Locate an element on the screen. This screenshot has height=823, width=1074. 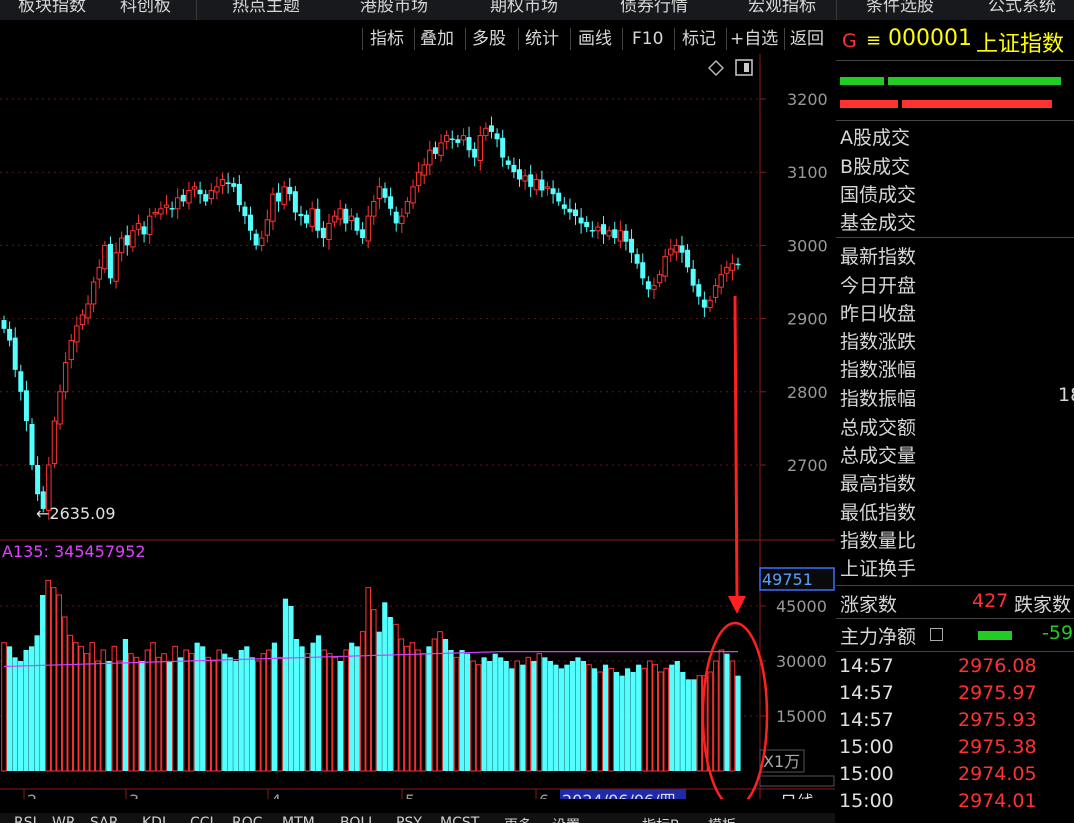
security-name: 上证指数 is located at coordinates (1020, 44).